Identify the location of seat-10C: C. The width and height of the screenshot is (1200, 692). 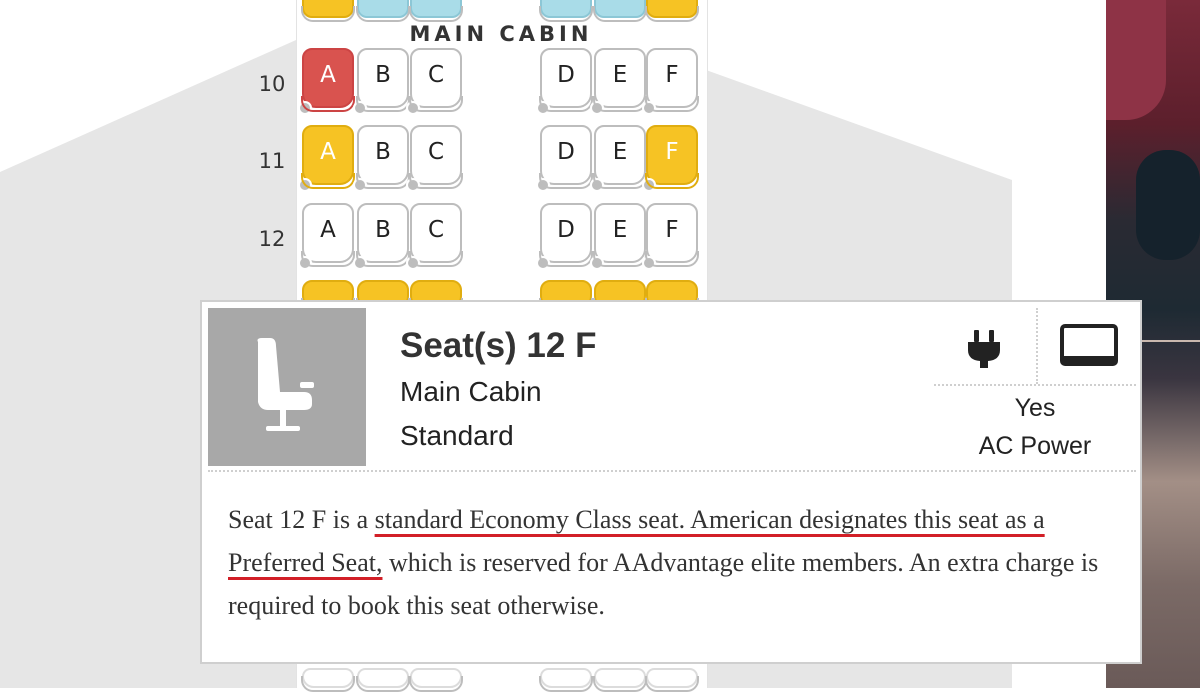
(434, 81).